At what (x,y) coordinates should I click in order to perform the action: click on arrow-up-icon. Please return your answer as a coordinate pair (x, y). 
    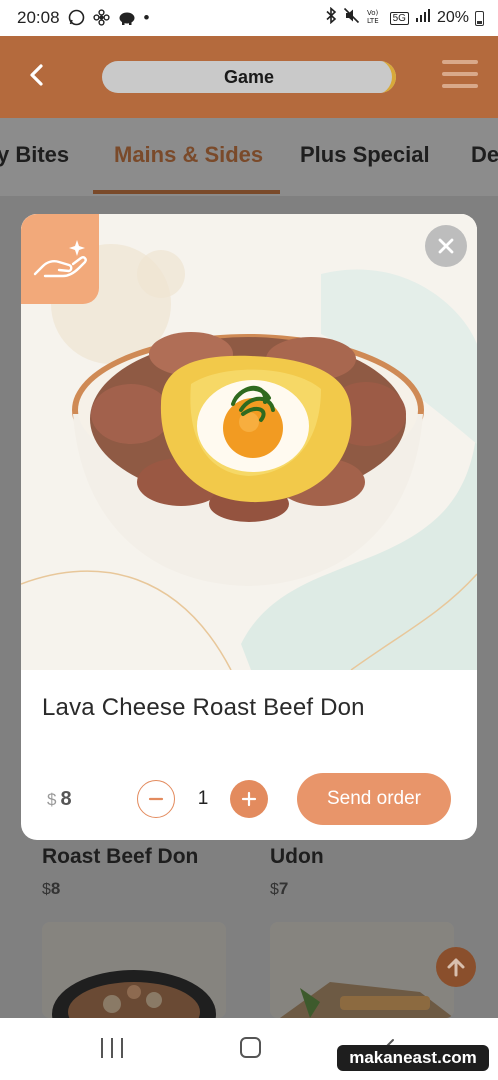
    Looking at the image, I should click on (456, 967).